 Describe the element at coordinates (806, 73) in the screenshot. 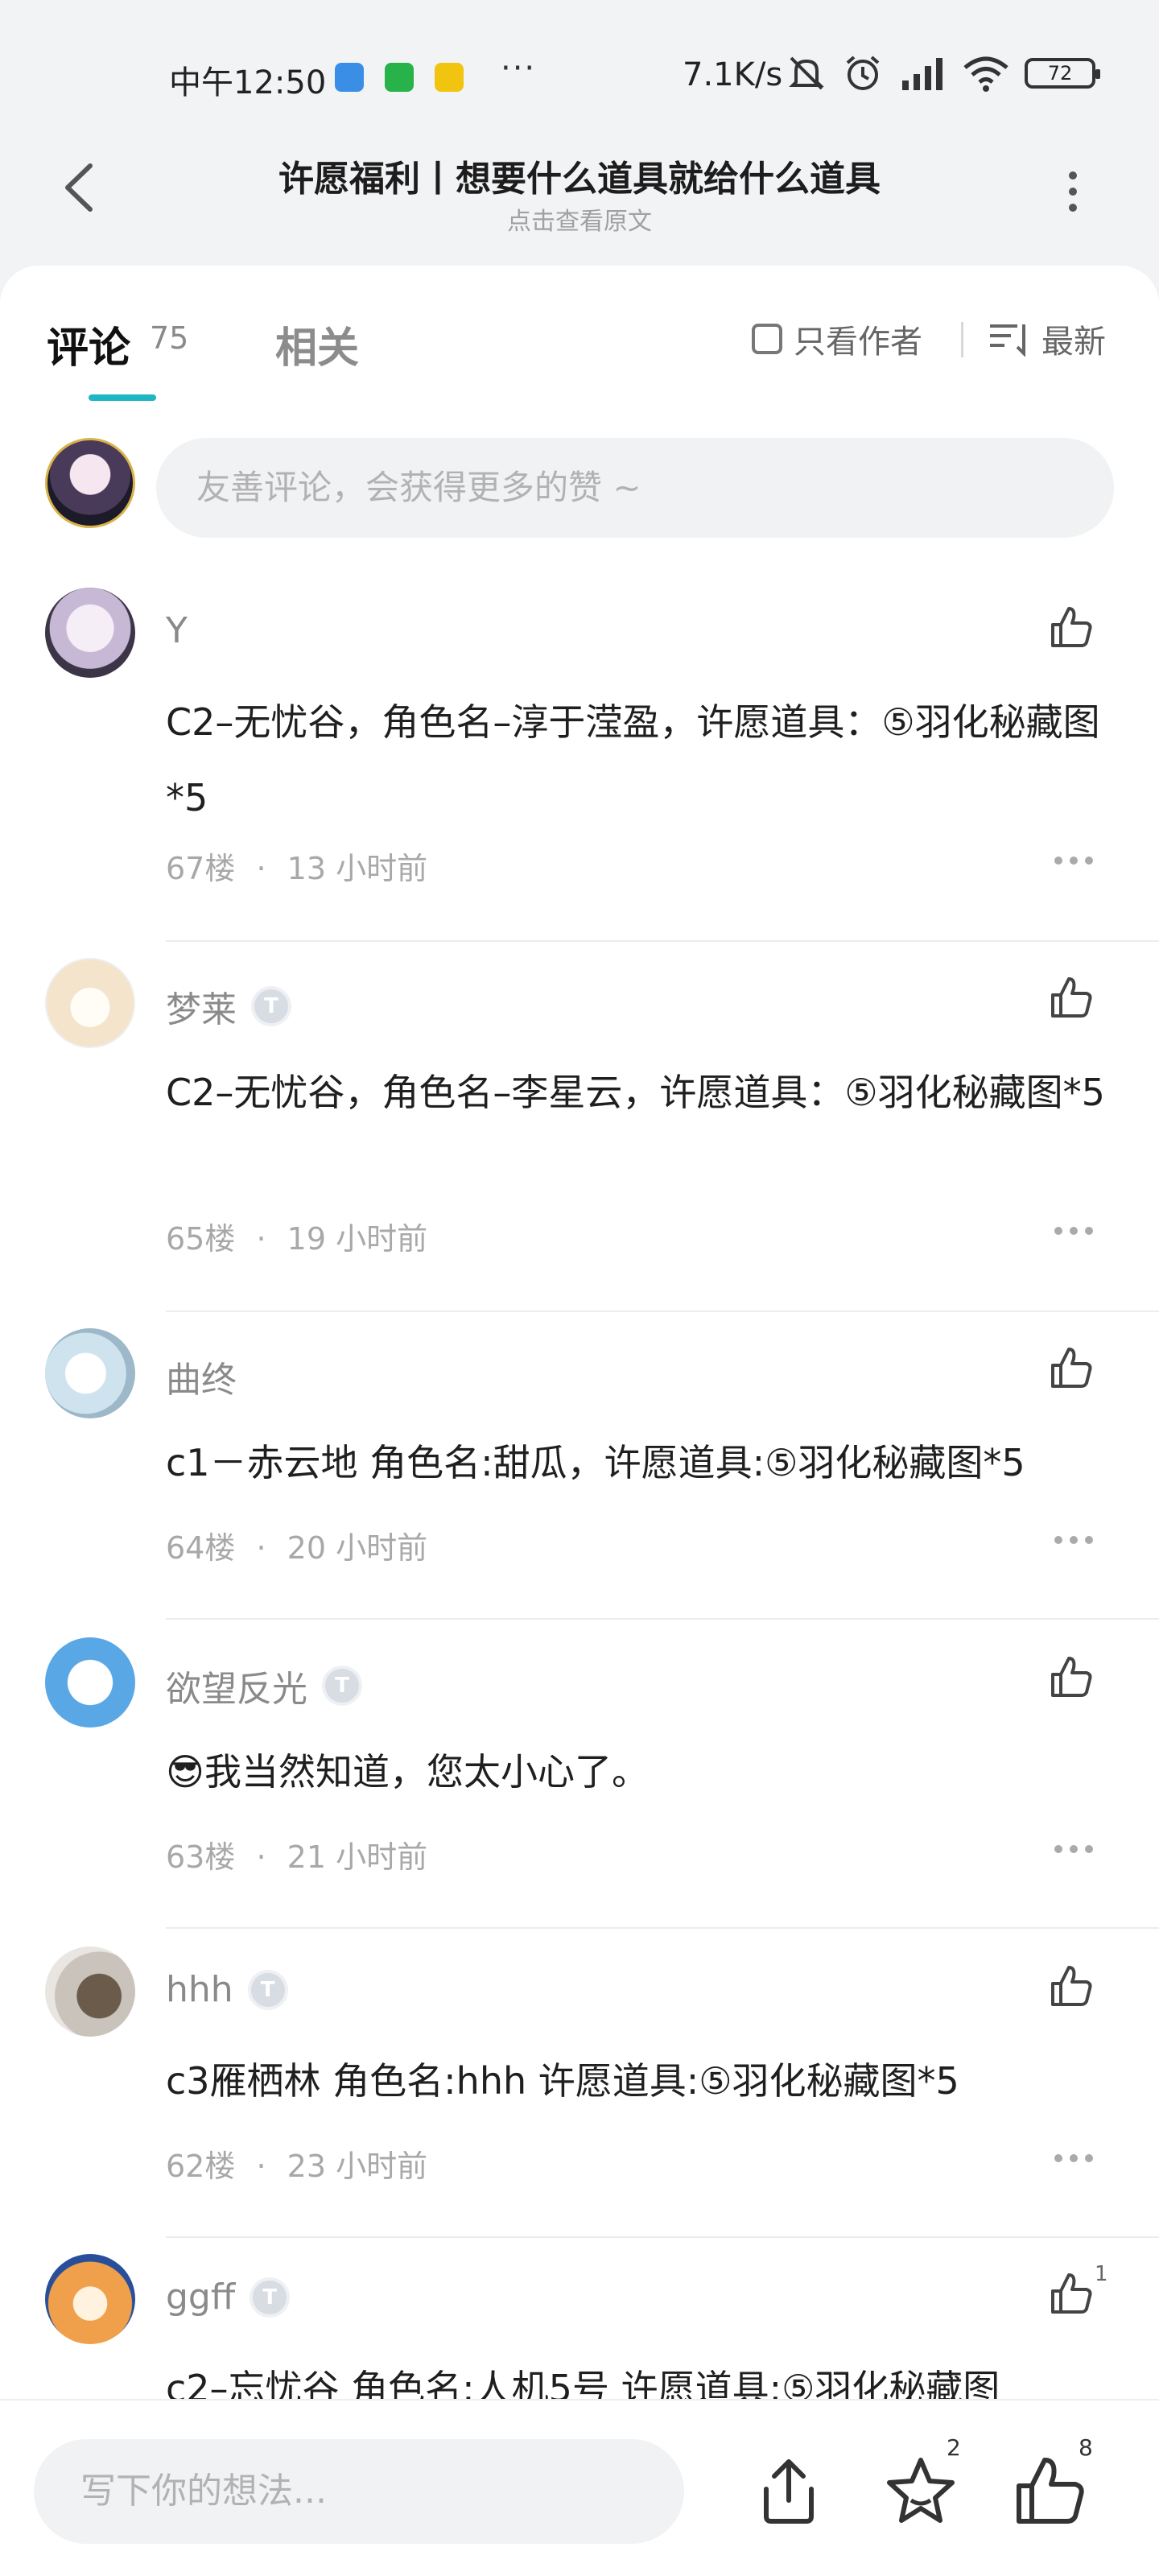

I see `mute-icon` at that location.